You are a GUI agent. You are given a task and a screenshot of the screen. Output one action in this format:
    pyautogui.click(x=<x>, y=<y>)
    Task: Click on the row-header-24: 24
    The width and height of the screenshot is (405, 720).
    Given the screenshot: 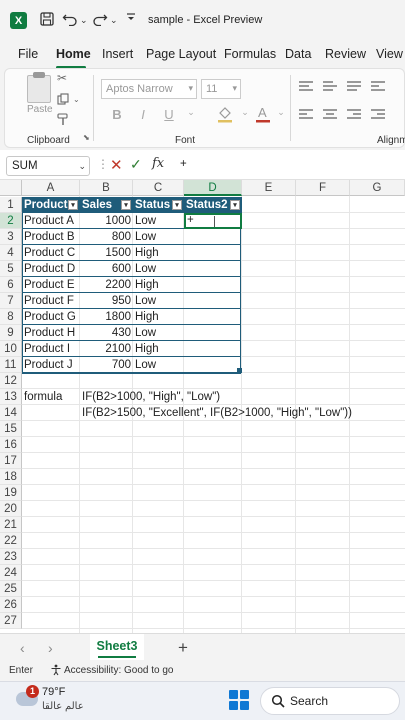 What is the action you would take?
    pyautogui.click(x=11, y=573)
    